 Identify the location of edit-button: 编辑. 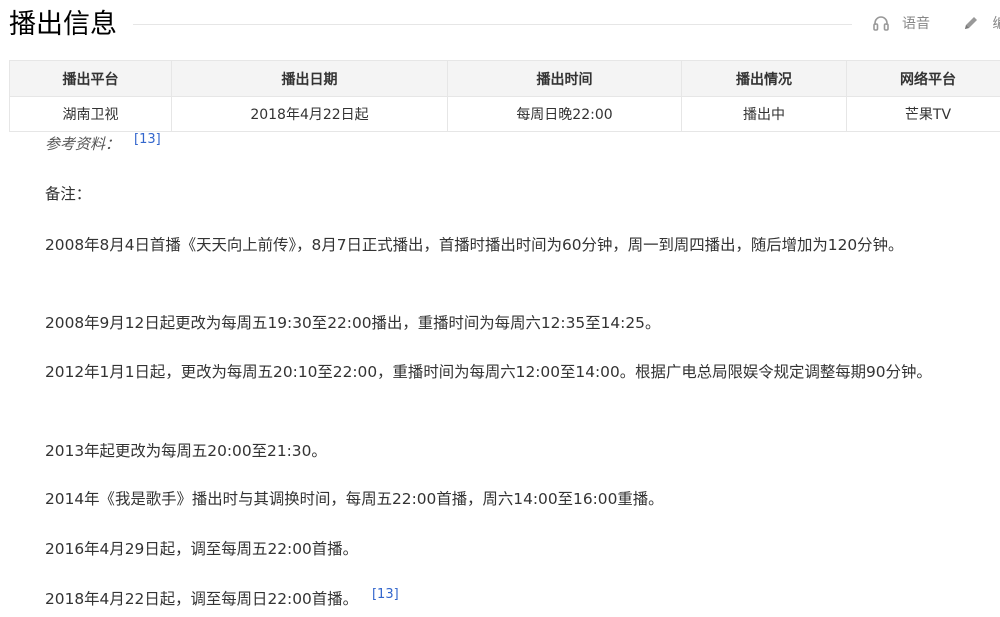
(981, 23).